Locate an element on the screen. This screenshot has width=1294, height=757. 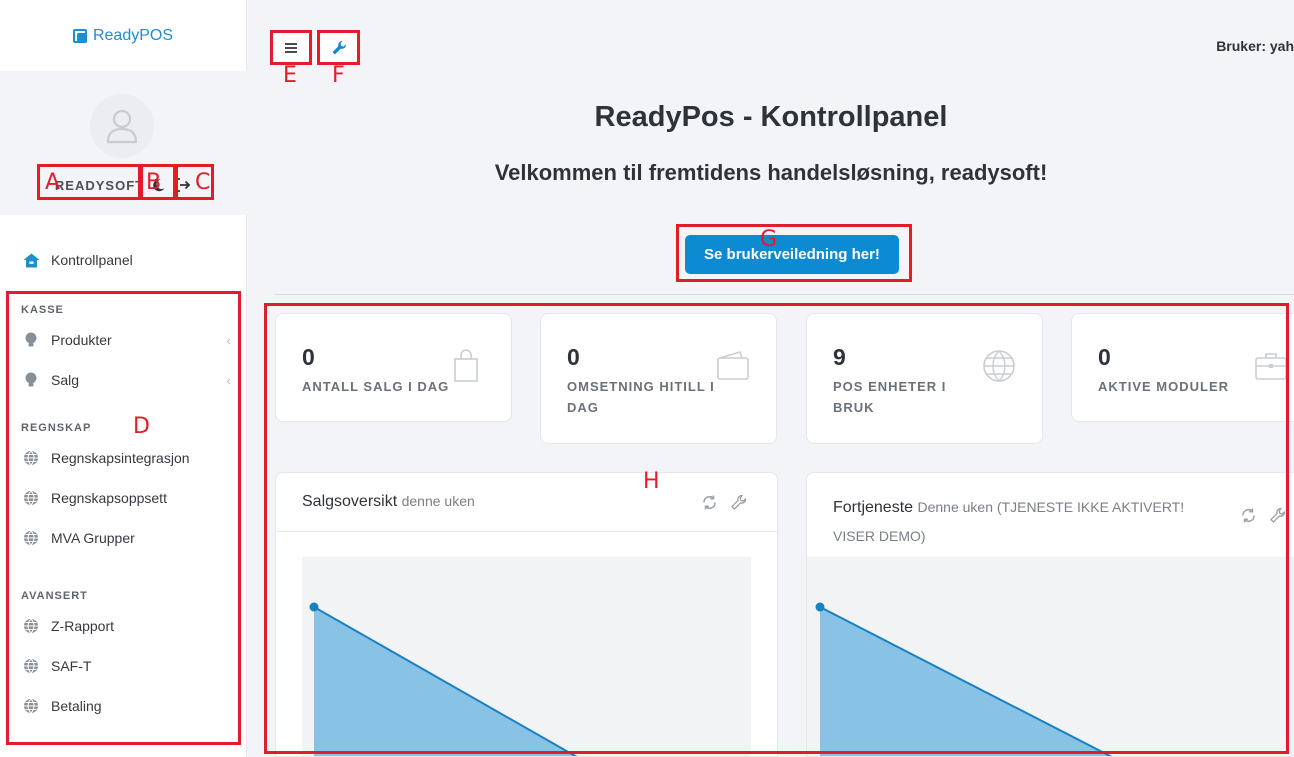
page-title: ReadyPos - Kontrollpanel is located at coordinates (771, 117).